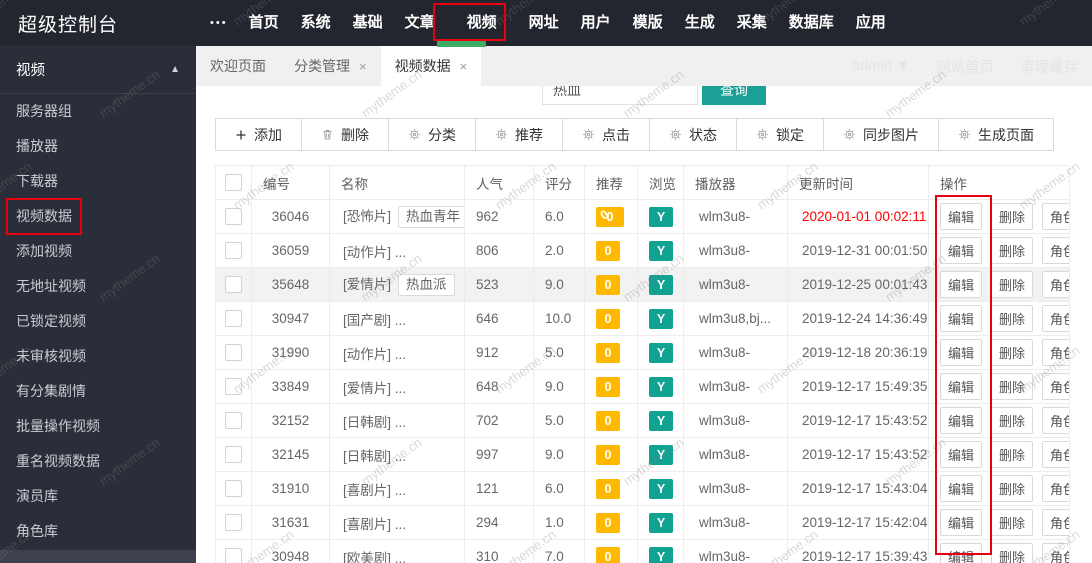 The width and height of the screenshot is (1092, 563). What do you see at coordinates (98, 216) in the screenshot?
I see `sidebar-item: 视频数据` at bounding box center [98, 216].